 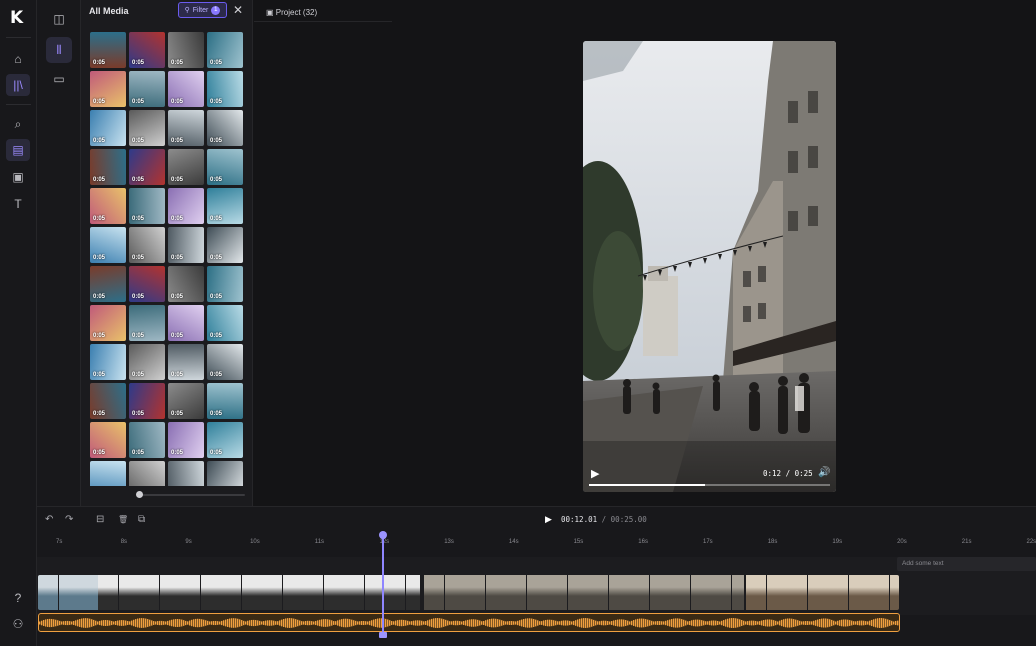 I want to click on text-icon: T, so click(x=18, y=204).